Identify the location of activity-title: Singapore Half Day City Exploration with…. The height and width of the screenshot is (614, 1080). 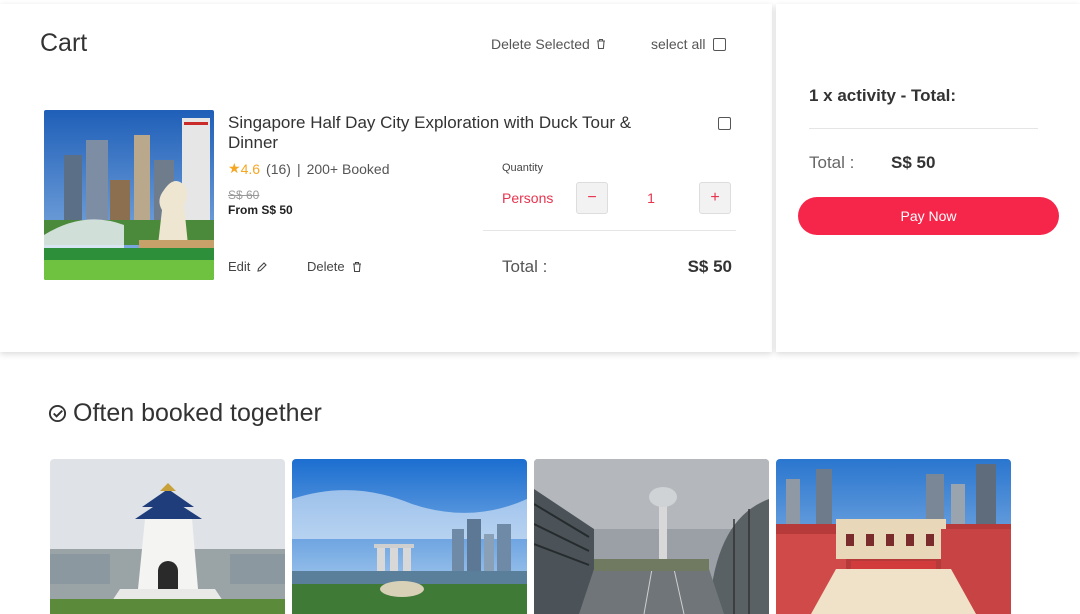
(438, 133).